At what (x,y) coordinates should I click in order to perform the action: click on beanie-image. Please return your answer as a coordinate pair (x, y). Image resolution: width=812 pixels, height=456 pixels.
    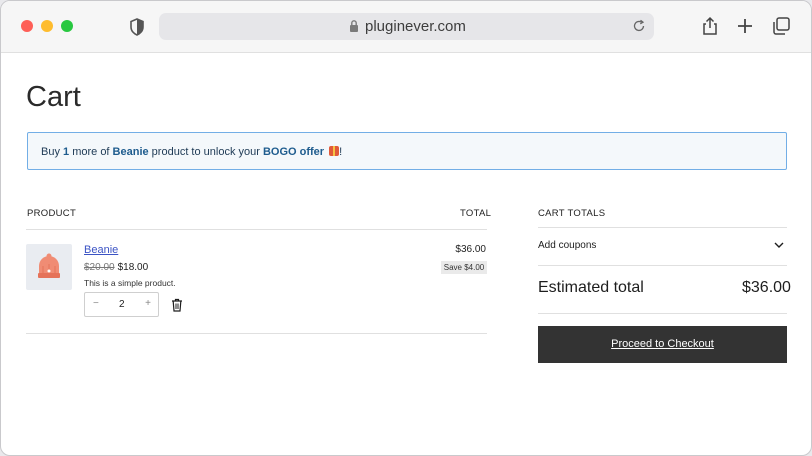
    Looking at the image, I should click on (49, 265).